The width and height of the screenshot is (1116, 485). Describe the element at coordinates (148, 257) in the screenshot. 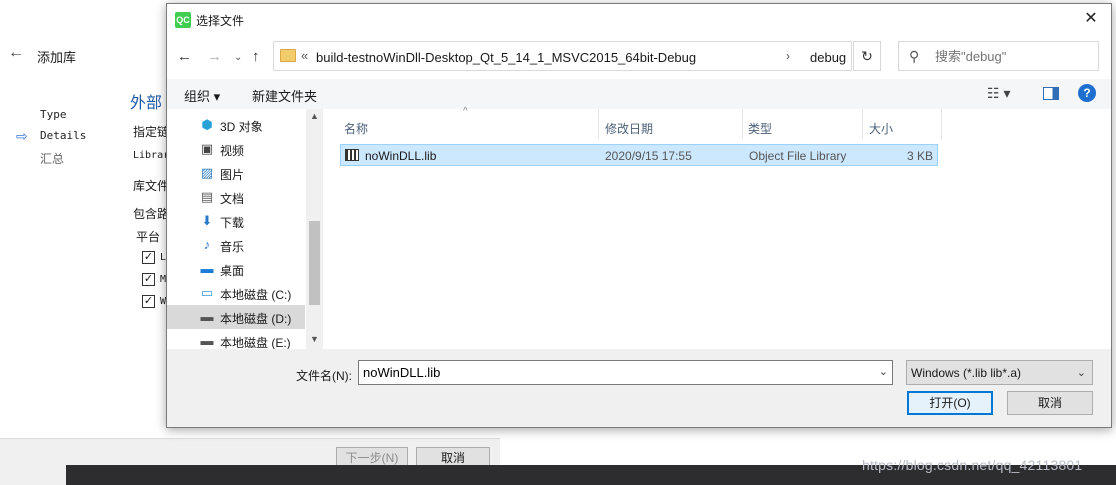

I see `platform-checkbox-linux: ✓` at that location.